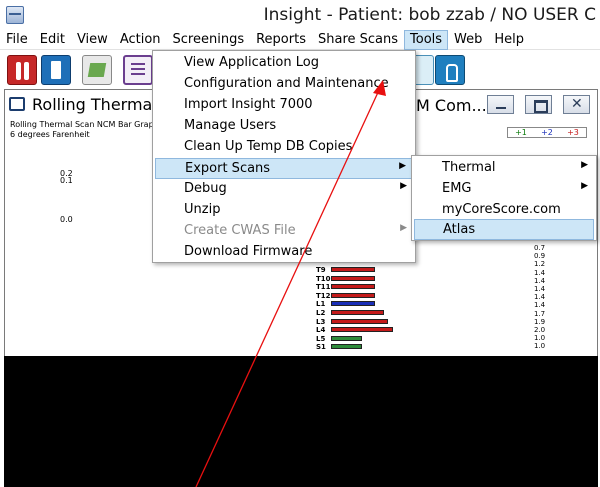  I want to click on vertebra-label: L2, so click(321, 313).